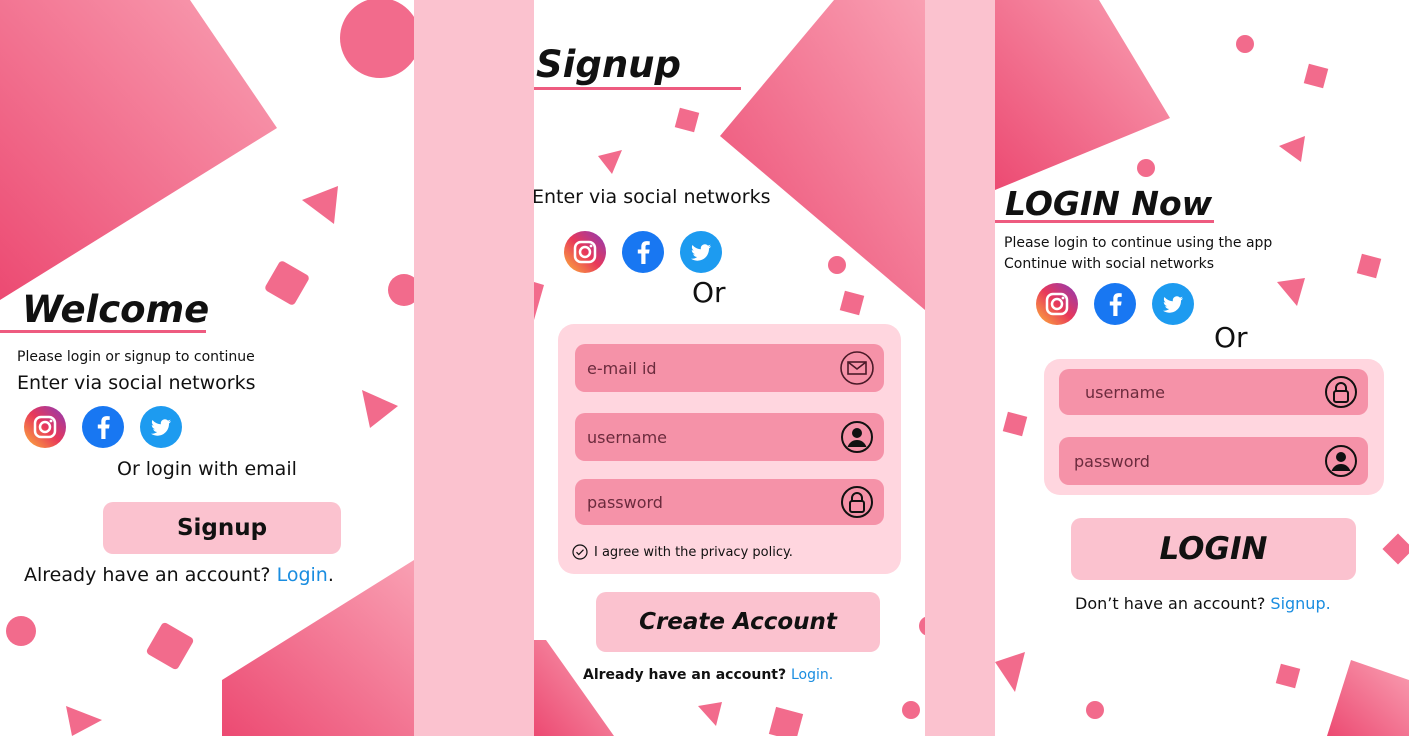  Describe the element at coordinates (738, 622) in the screenshot. I see `create-account-button: Create Account` at that location.